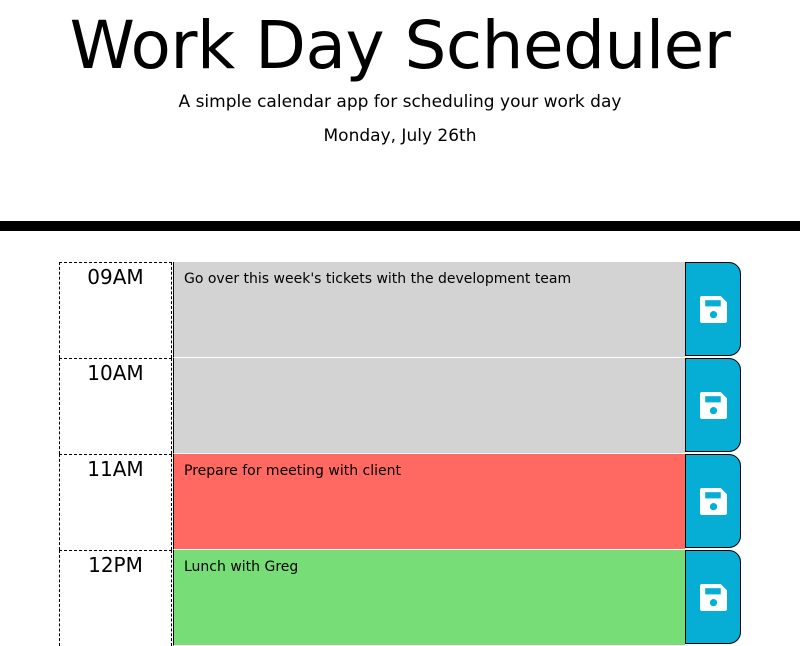 This screenshot has height=646, width=800. I want to click on page-title: Work Day Scheduler, so click(400, 45).